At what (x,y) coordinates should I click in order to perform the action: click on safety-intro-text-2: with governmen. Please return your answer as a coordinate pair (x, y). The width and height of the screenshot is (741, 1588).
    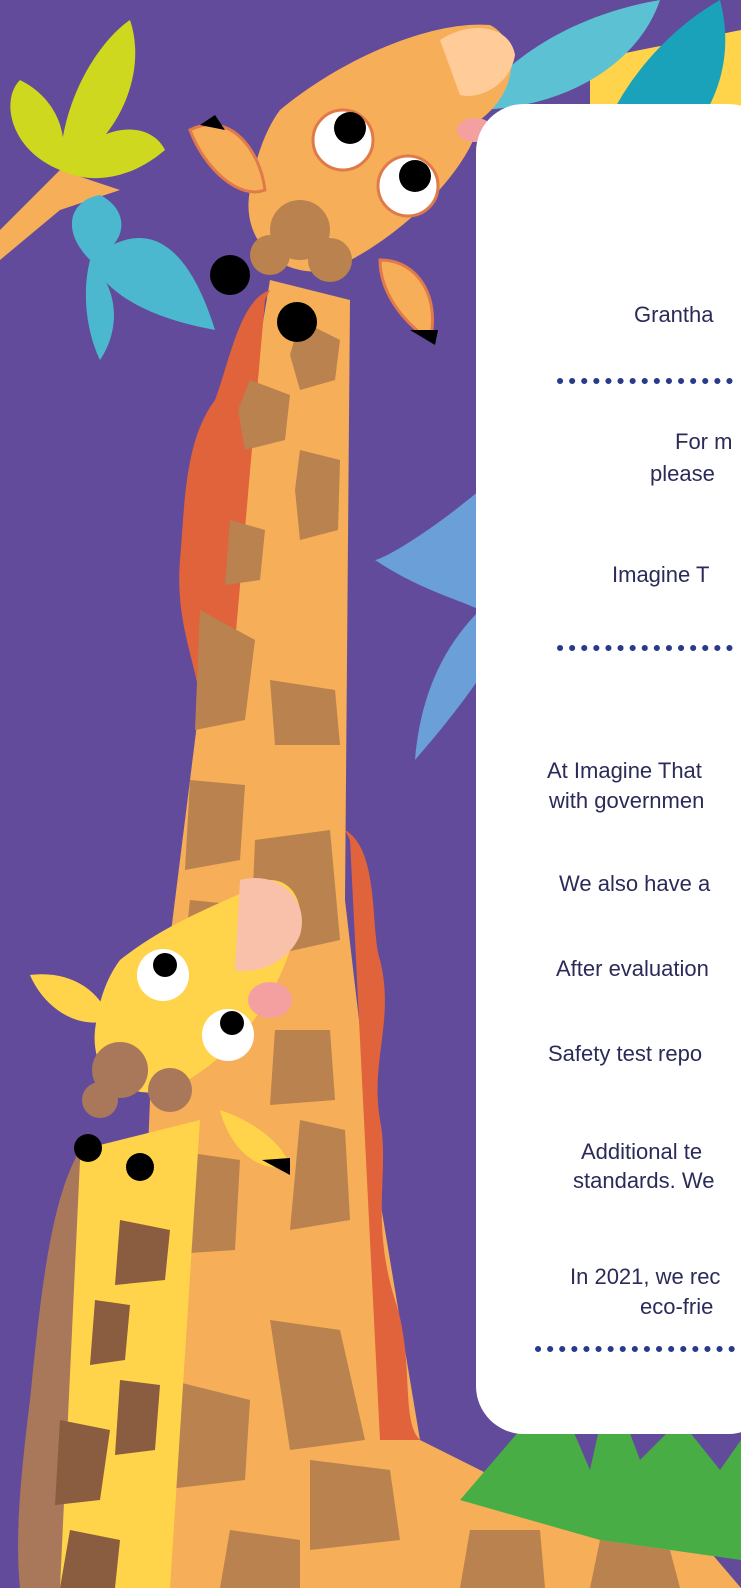
    Looking at the image, I should click on (627, 800).